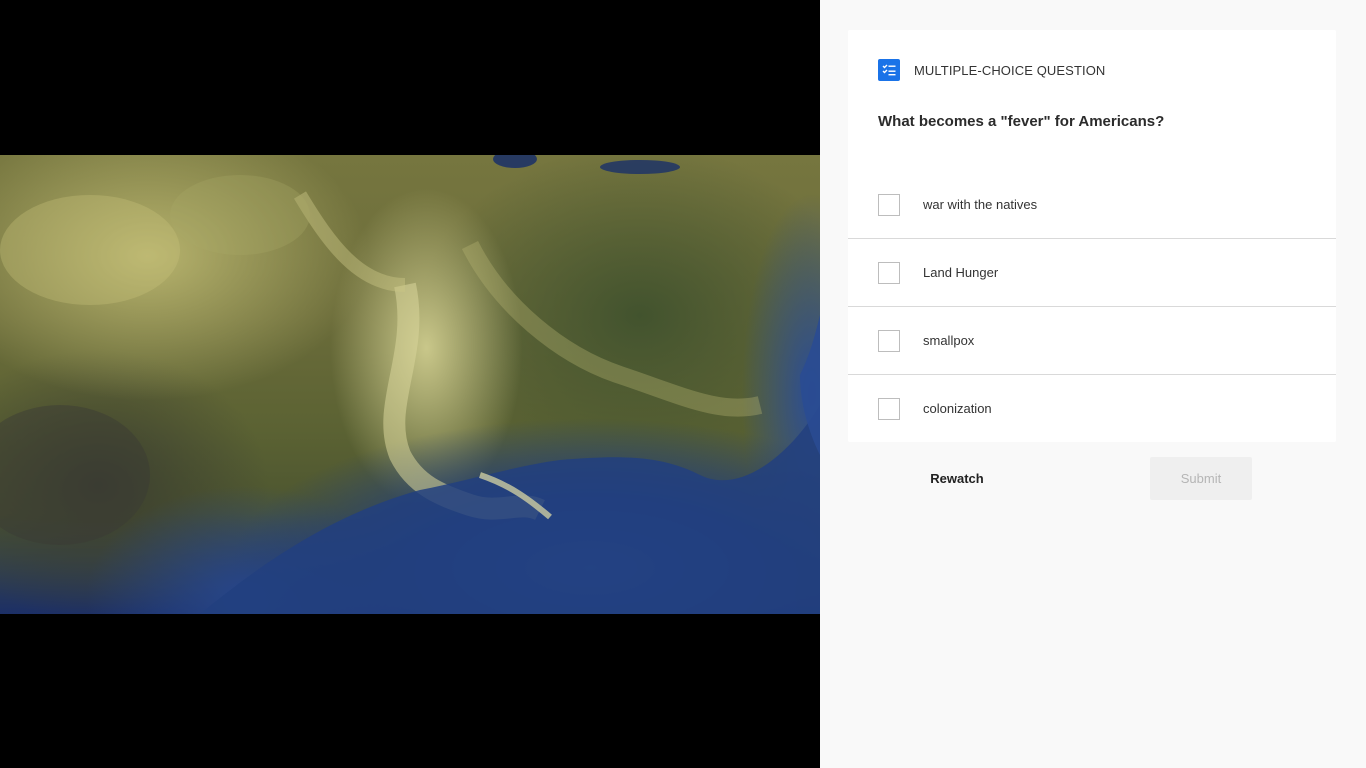  I want to click on question-type-label: MULTIPLE-CHOICE QUESTION, so click(1010, 70).